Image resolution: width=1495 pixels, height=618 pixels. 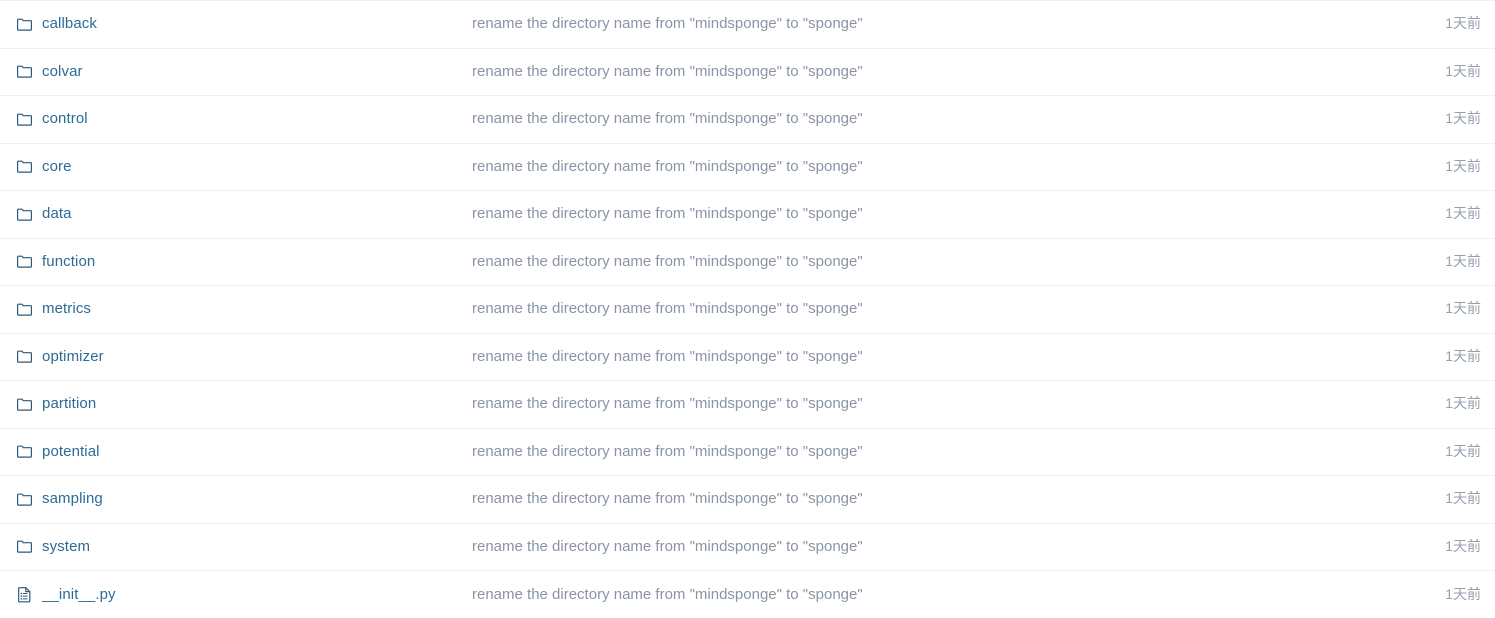 I want to click on file-name-link: __init__.py, so click(x=79, y=595).